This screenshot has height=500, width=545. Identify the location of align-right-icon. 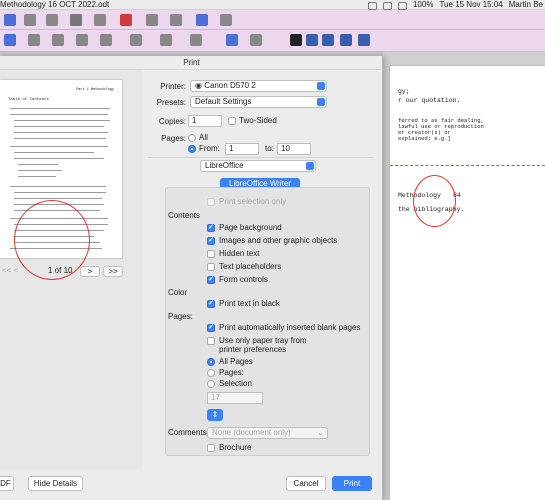
(82, 40).